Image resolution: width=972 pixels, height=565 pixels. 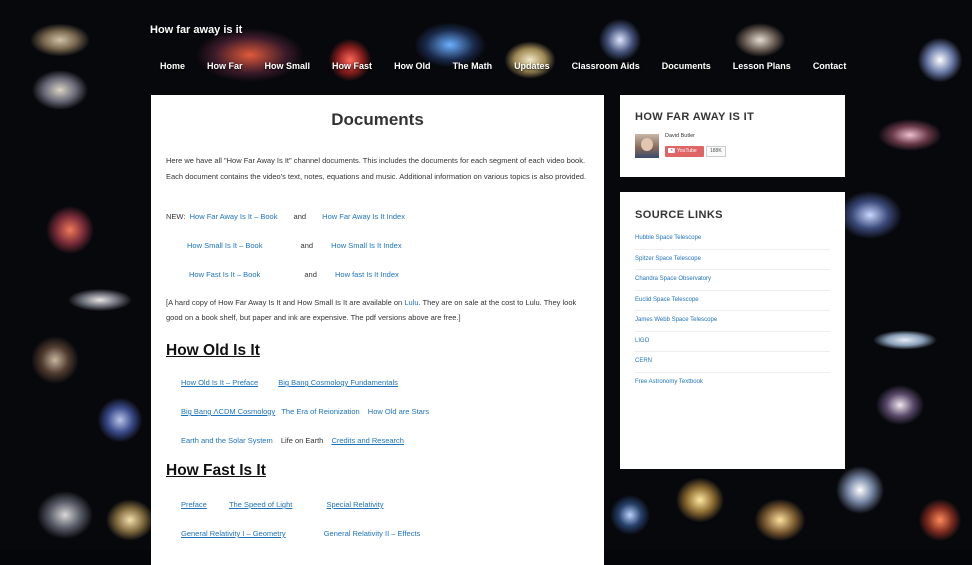 What do you see at coordinates (288, 66) in the screenshot?
I see `nav-how-small: How Small` at bounding box center [288, 66].